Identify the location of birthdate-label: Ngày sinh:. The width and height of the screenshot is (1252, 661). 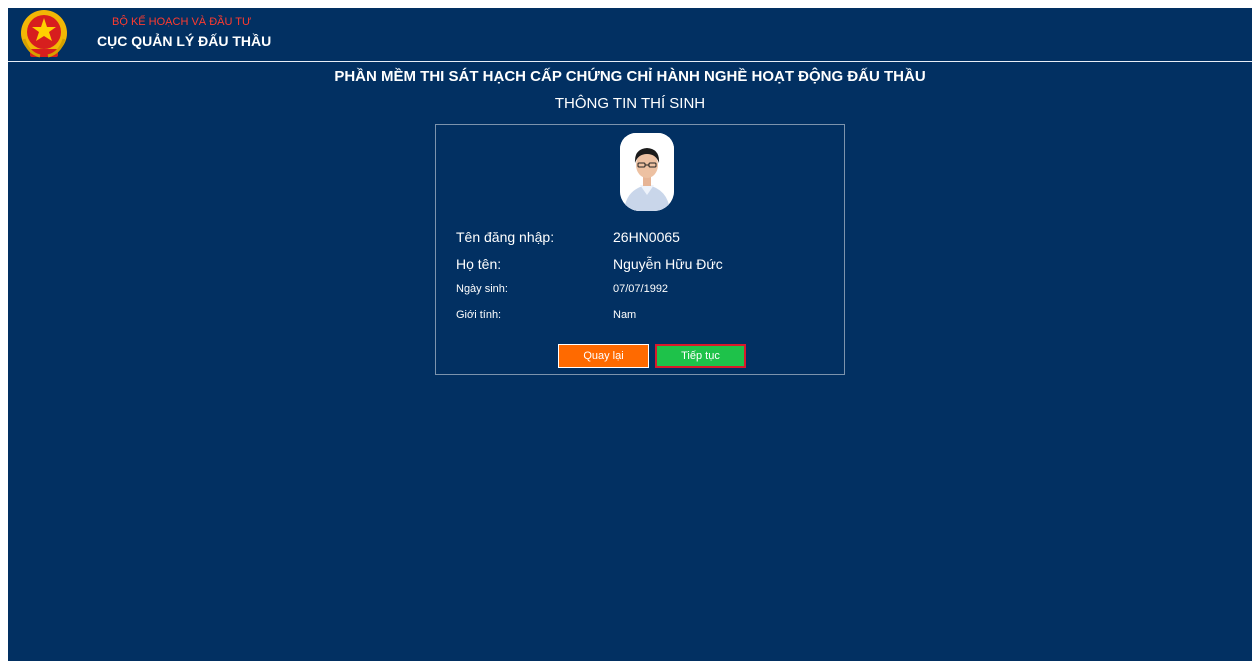
(482, 289).